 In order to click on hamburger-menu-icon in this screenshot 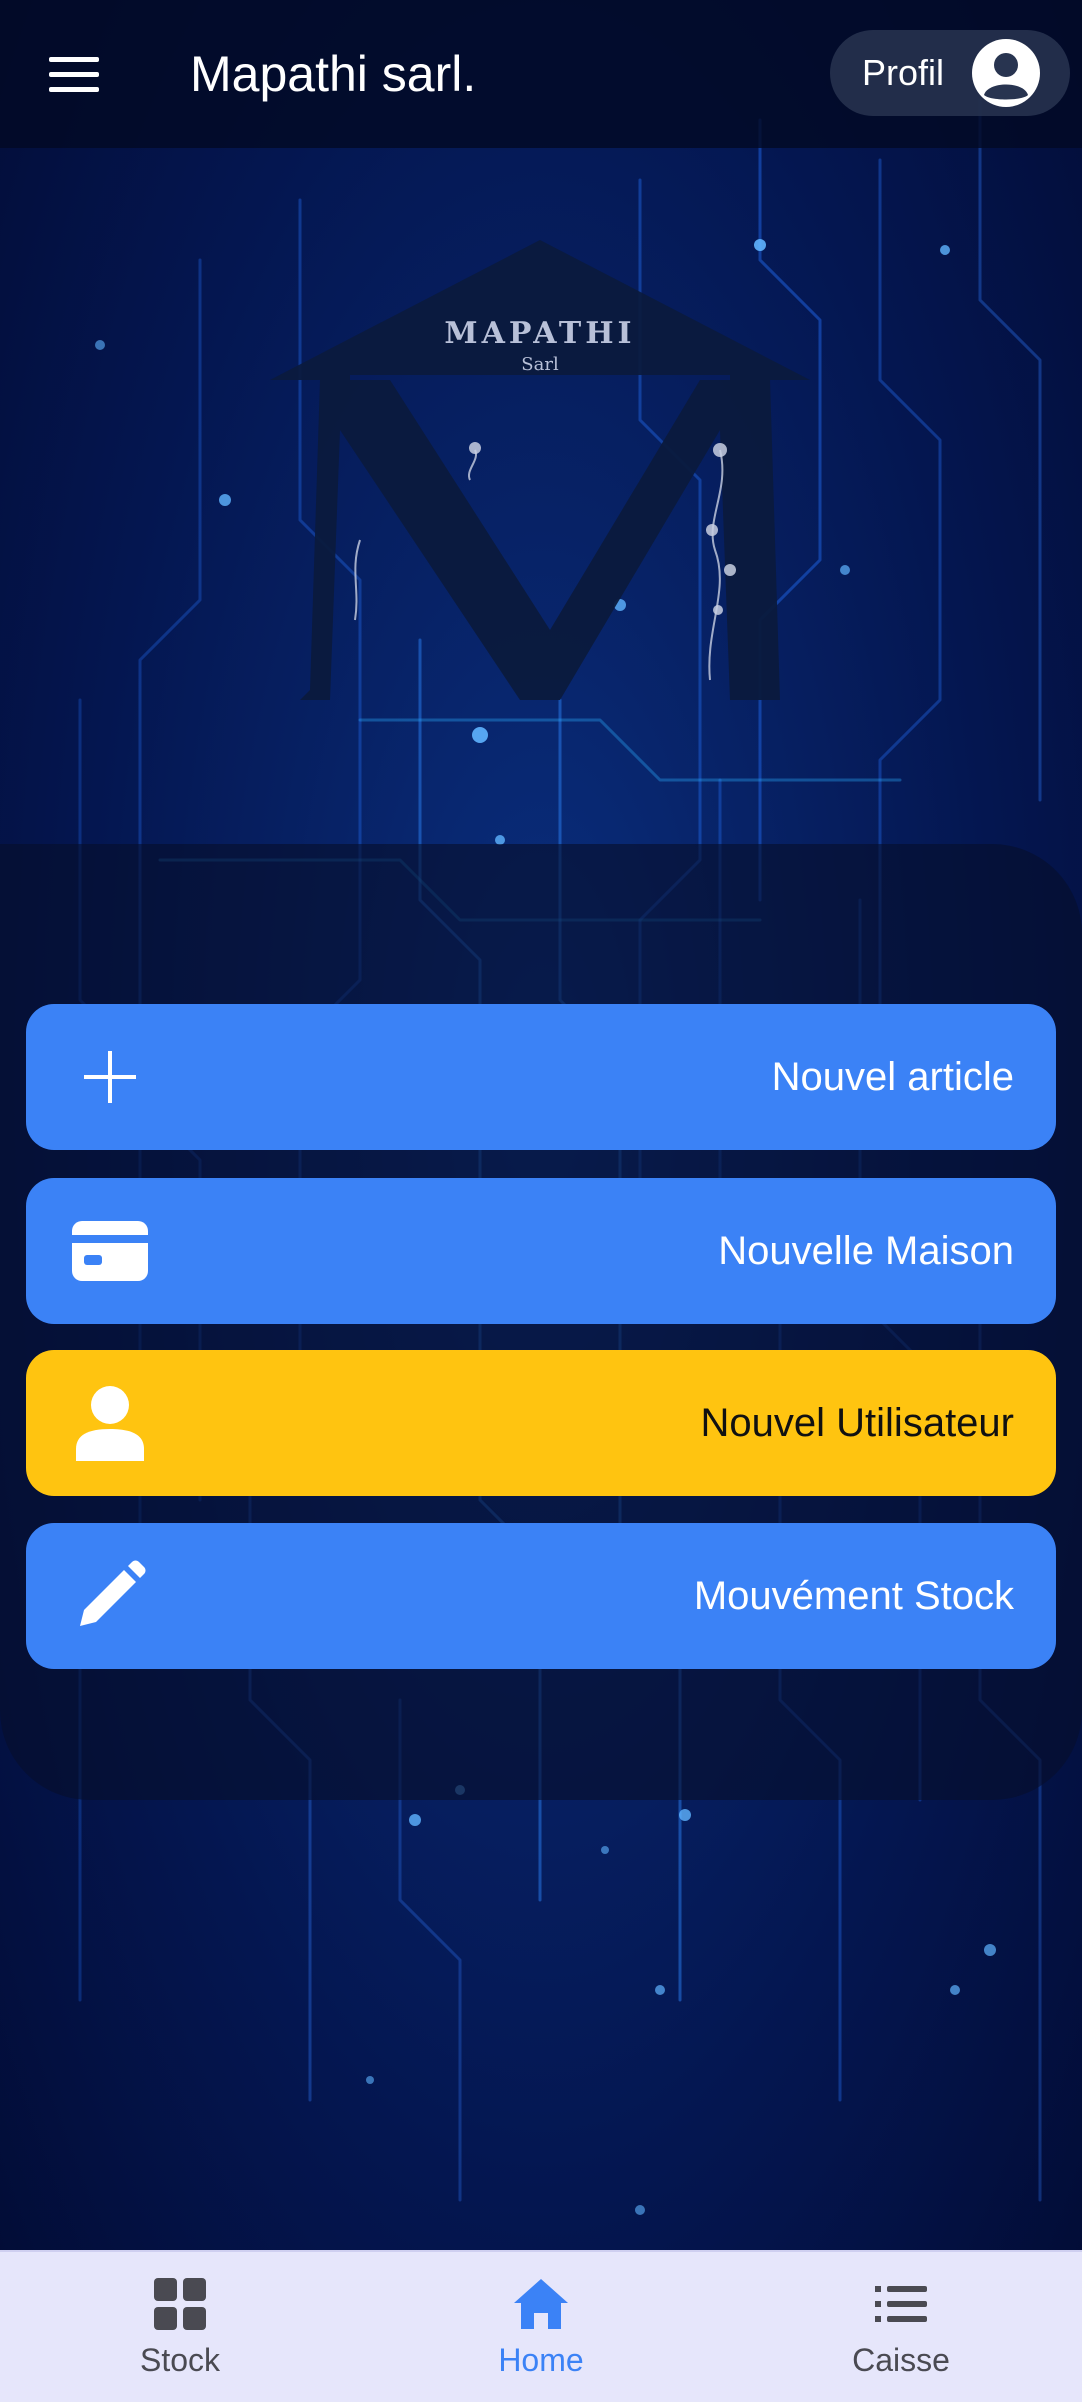, I will do `click(74, 74)`.